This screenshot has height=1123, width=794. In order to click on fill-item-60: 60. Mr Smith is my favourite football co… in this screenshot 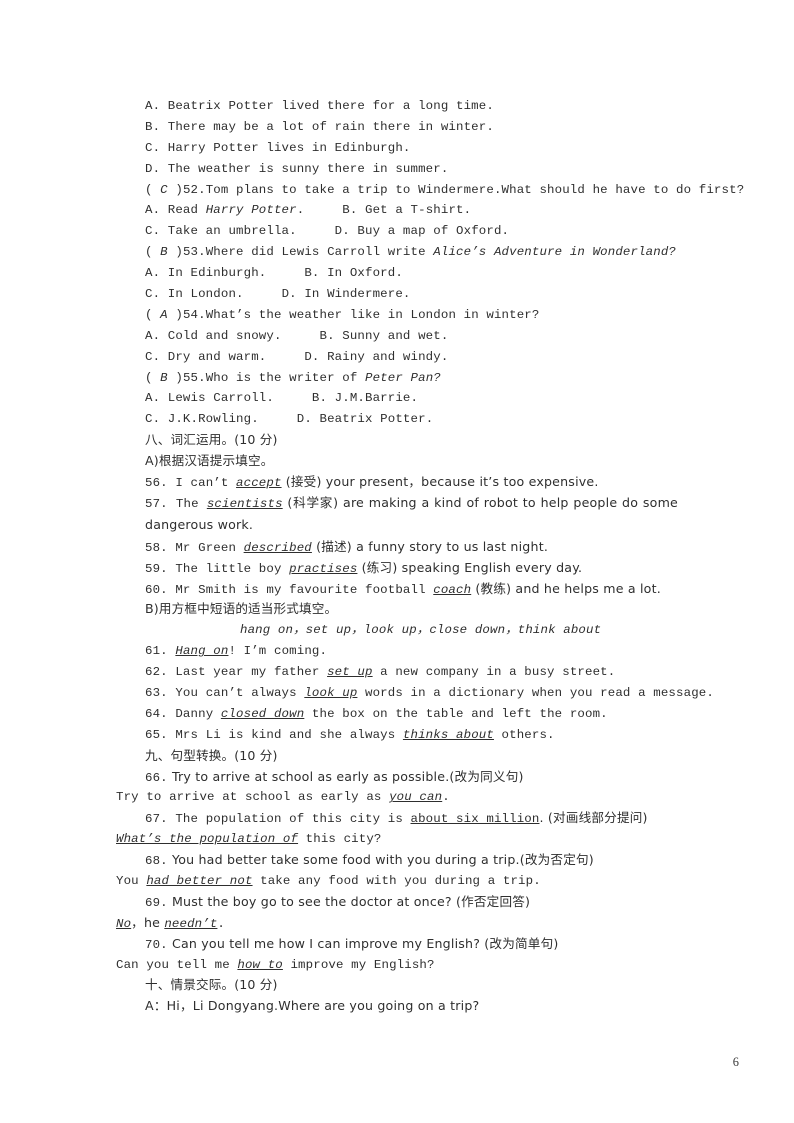, I will do `click(397, 589)`.